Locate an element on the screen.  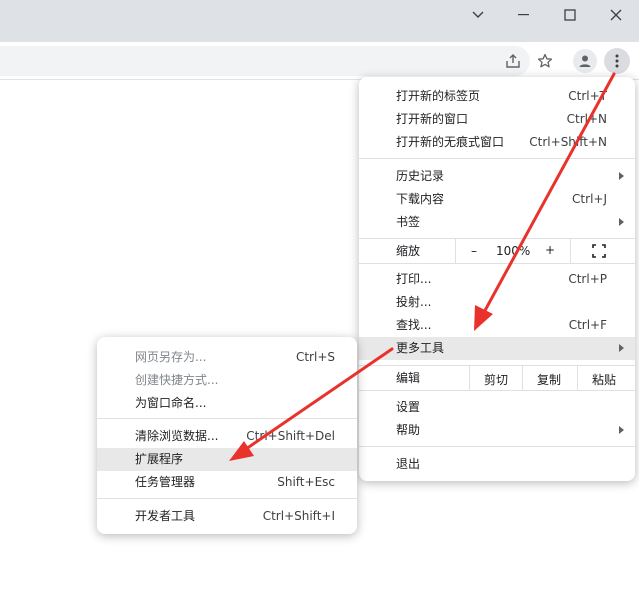
menu-item-label: 更多工具 is located at coordinates (420, 348).